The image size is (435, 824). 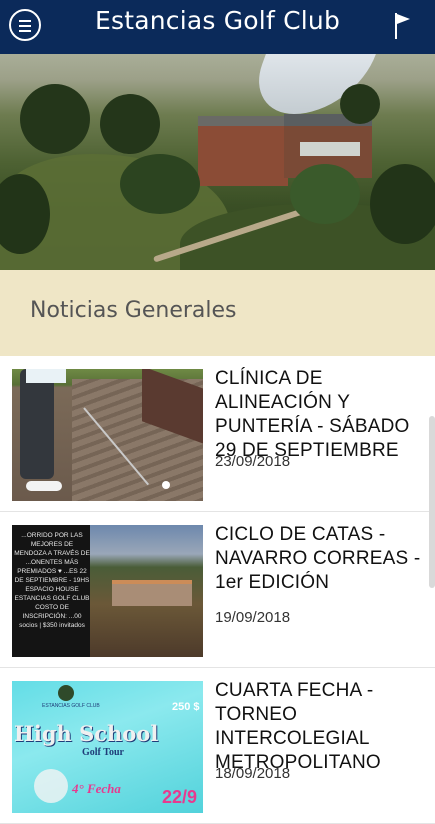 I want to click on section-header: Noticias Generales, so click(x=217, y=313).